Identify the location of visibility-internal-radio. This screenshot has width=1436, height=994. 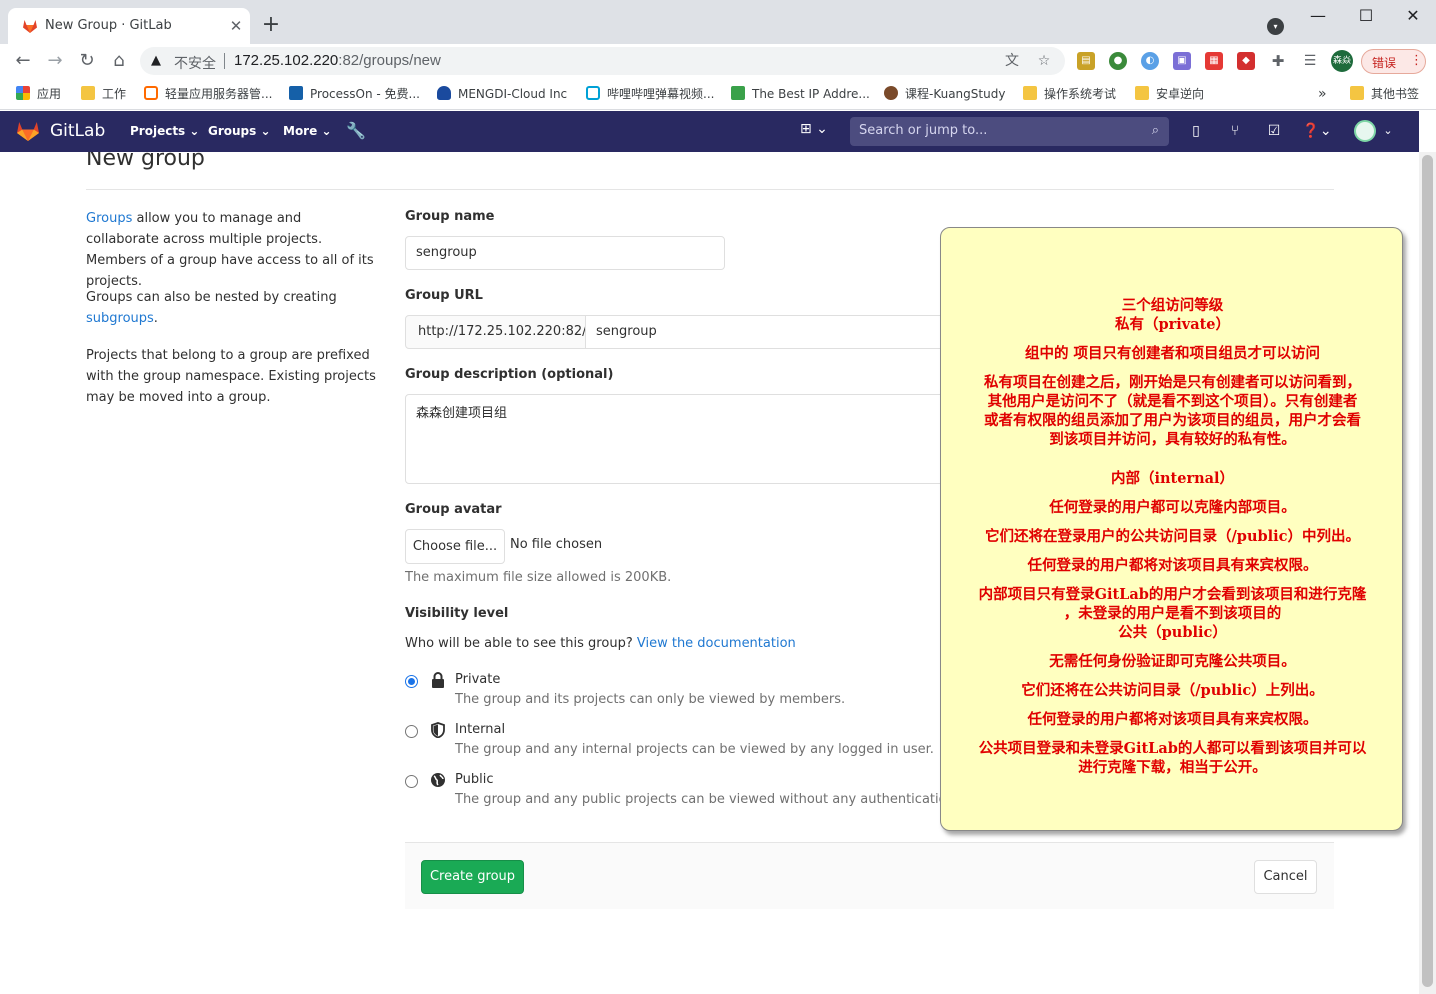
(411, 731).